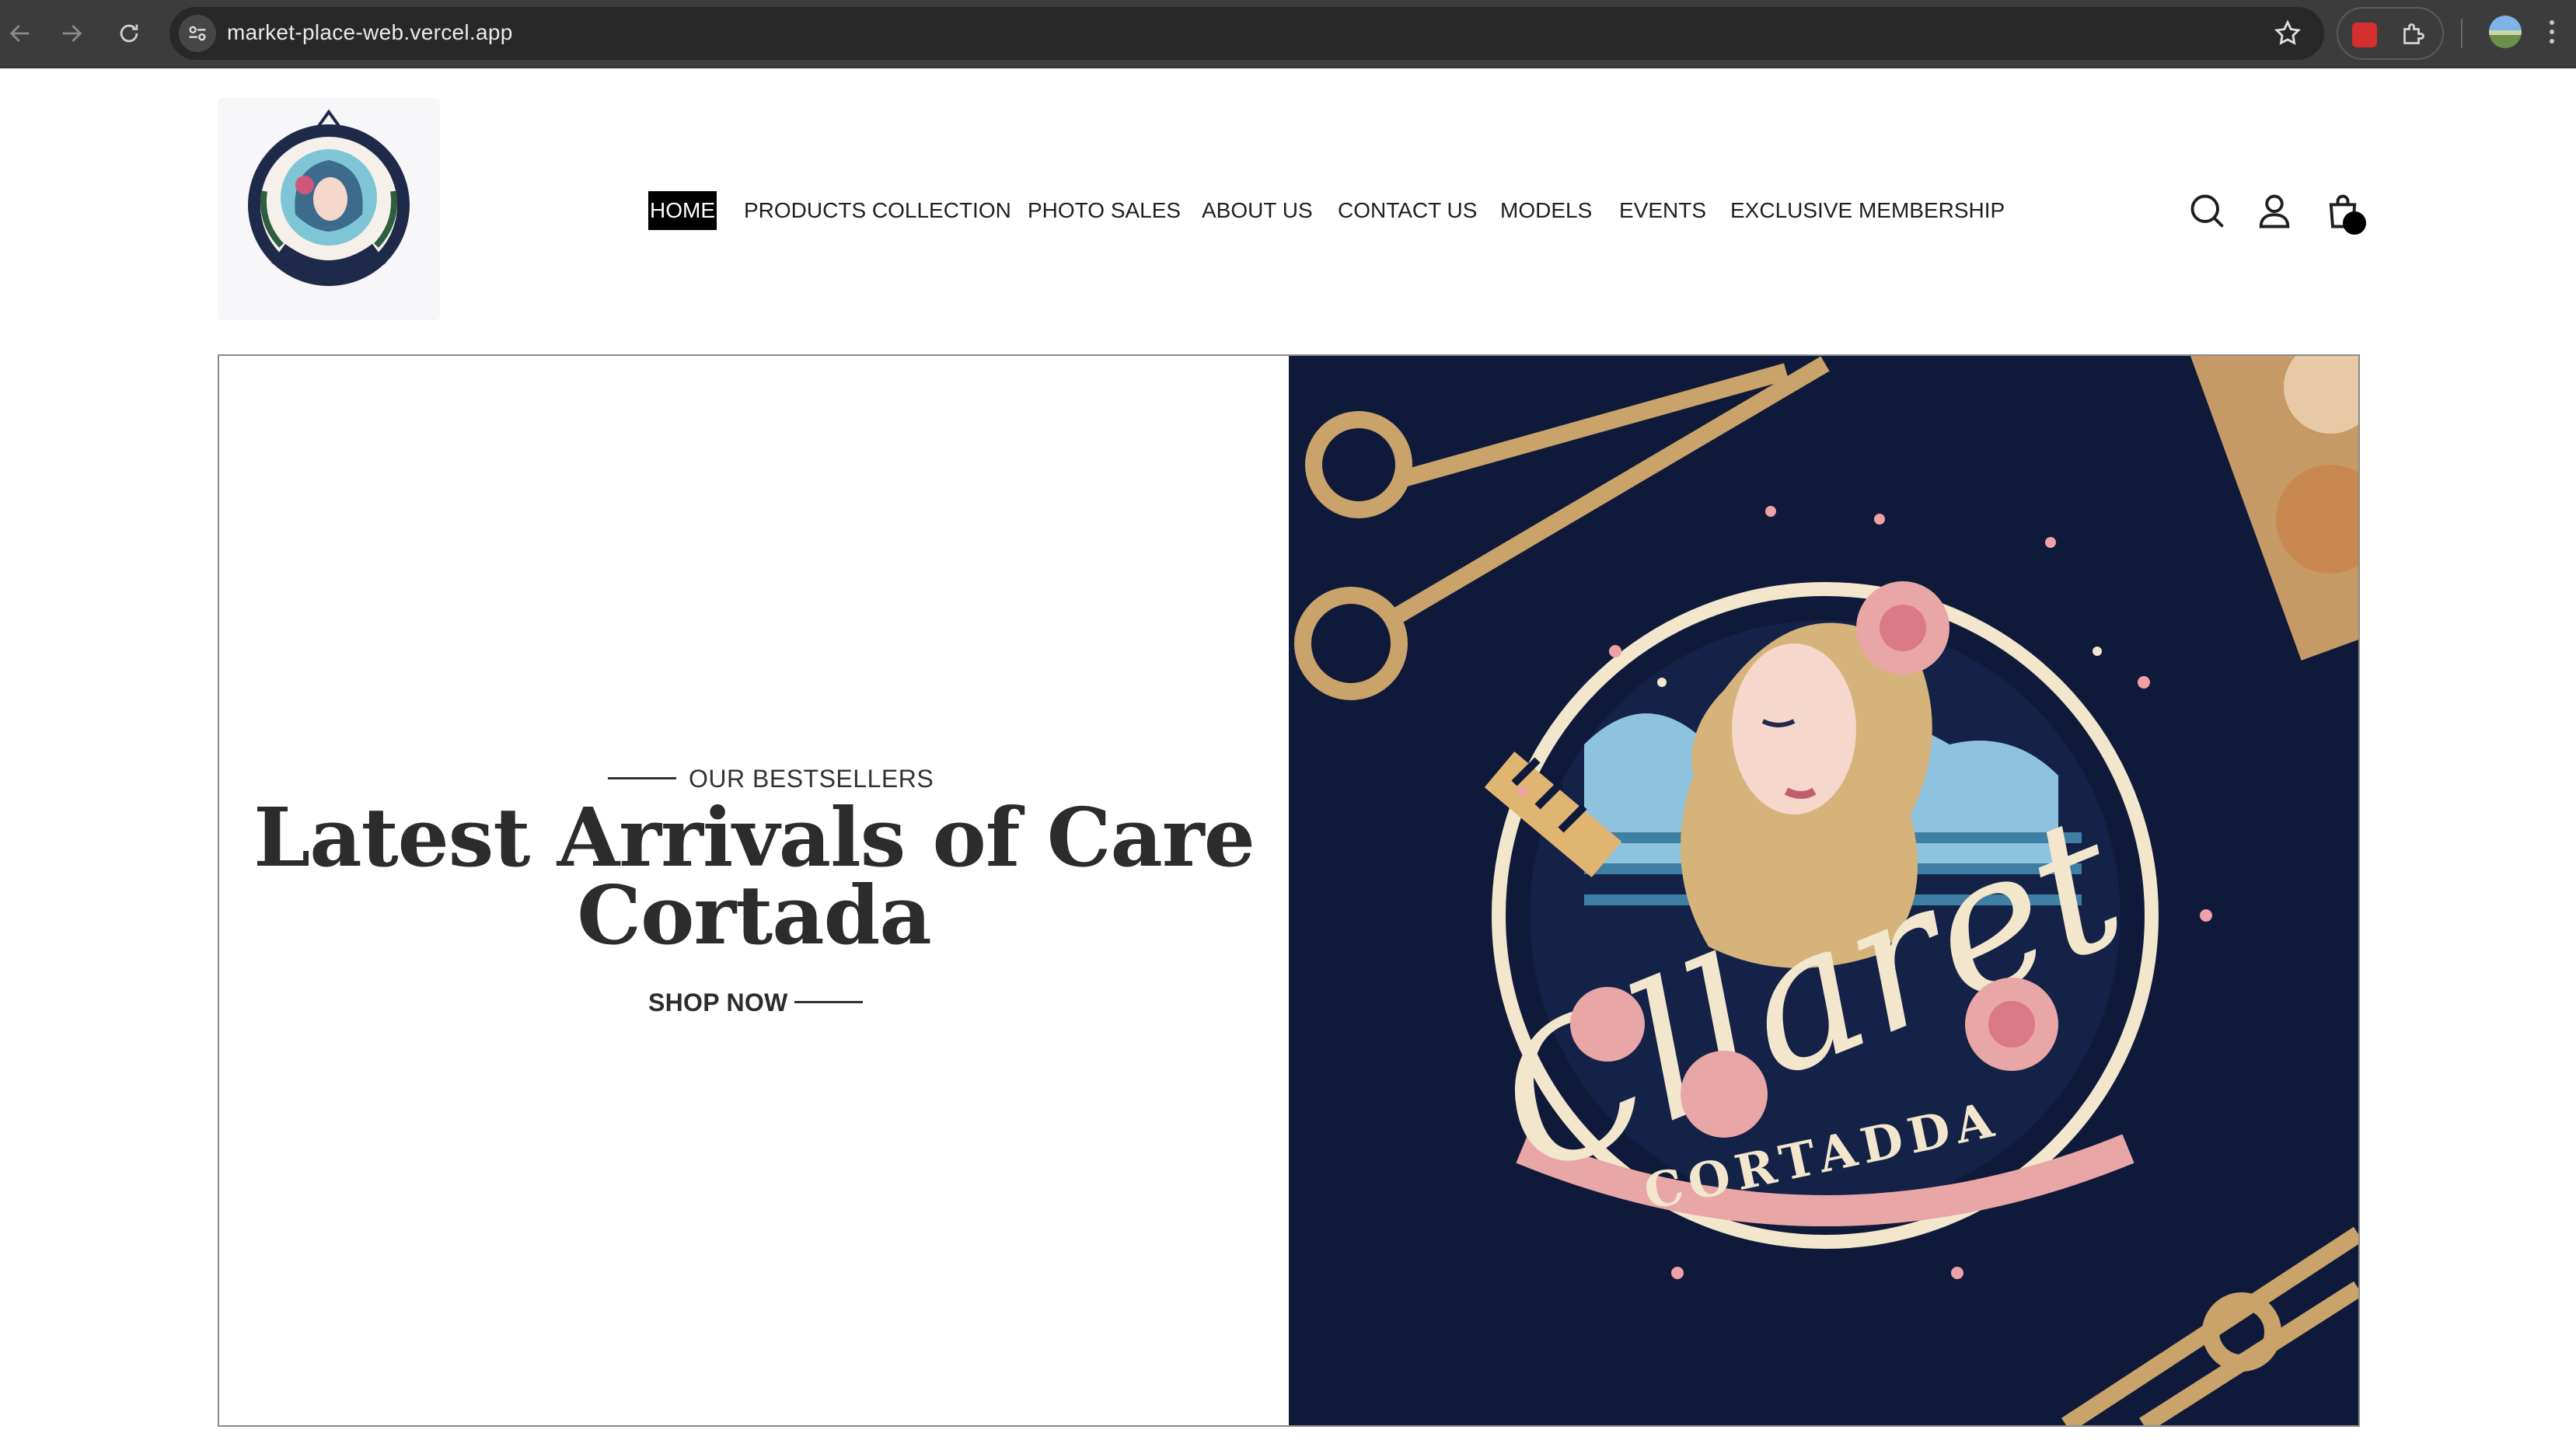 This screenshot has height=1447, width=2576. I want to click on back-button, so click(21, 33).